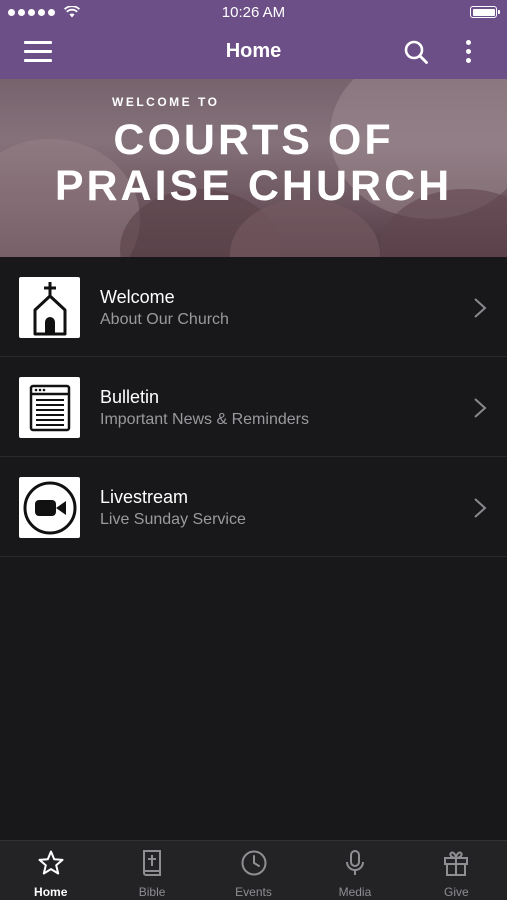  I want to click on bulletin-icon, so click(49, 407).